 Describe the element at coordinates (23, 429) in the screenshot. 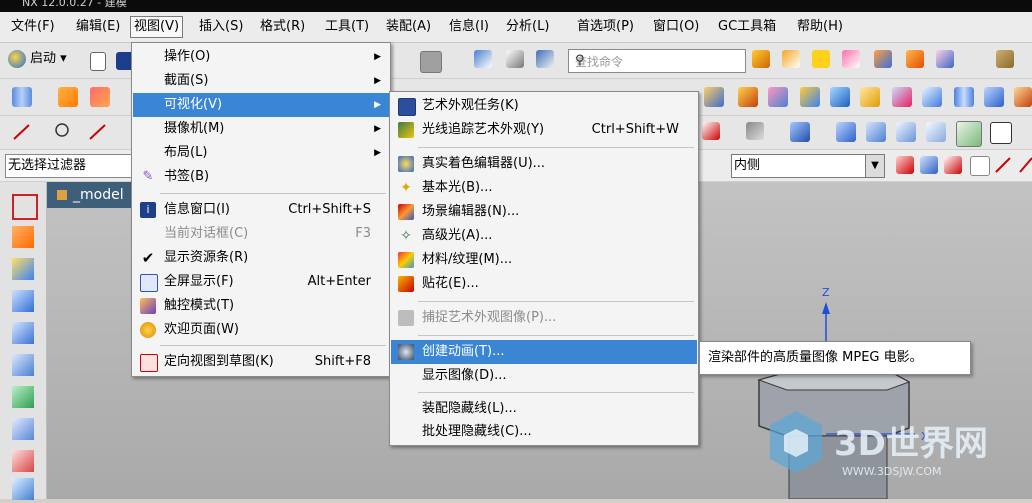

I see `roles-icon` at that location.